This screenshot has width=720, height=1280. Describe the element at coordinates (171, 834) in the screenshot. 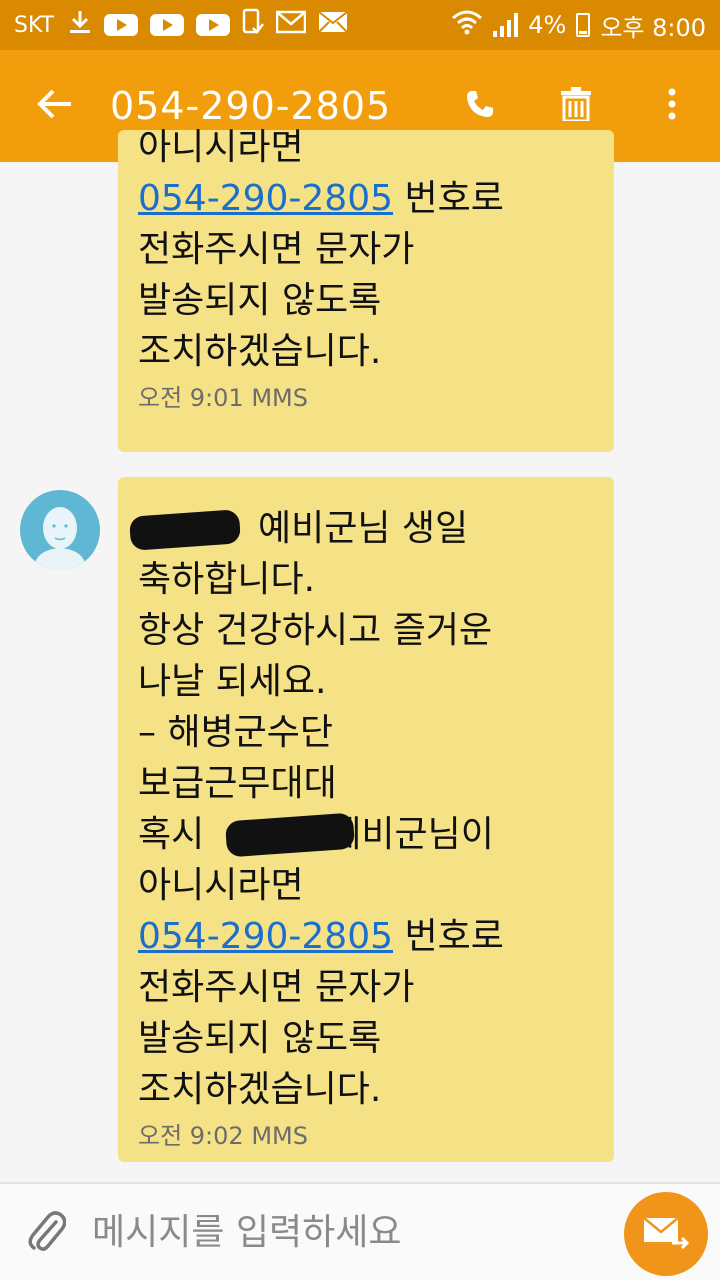

I see `message-text: 혹시` at that location.